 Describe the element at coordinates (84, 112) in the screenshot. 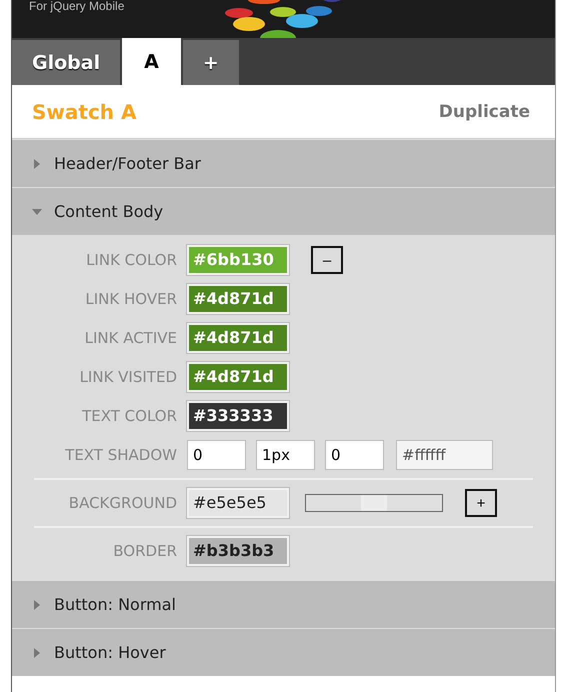

I see `swatch-title: Swatch A` at that location.